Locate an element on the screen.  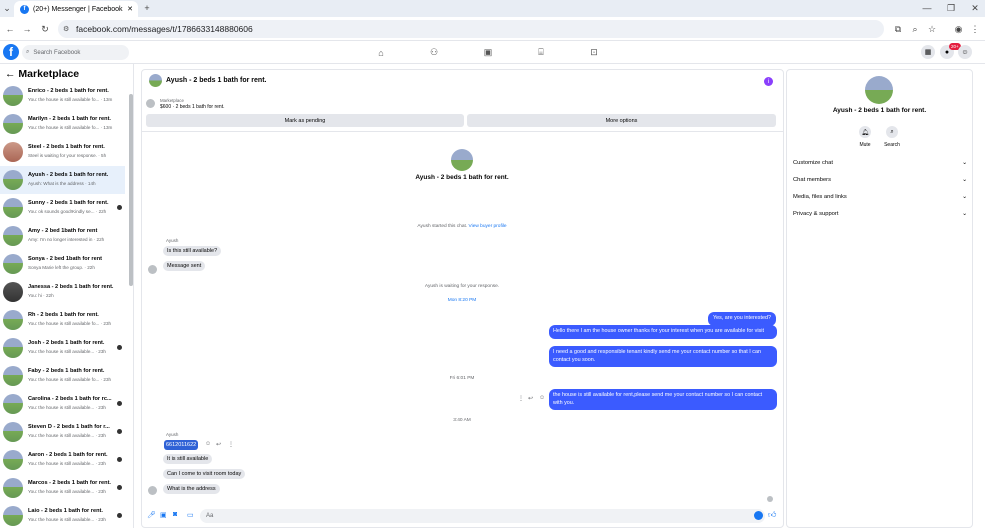
gaming-nav-icon: ⊡ is located at coordinates (594, 52).